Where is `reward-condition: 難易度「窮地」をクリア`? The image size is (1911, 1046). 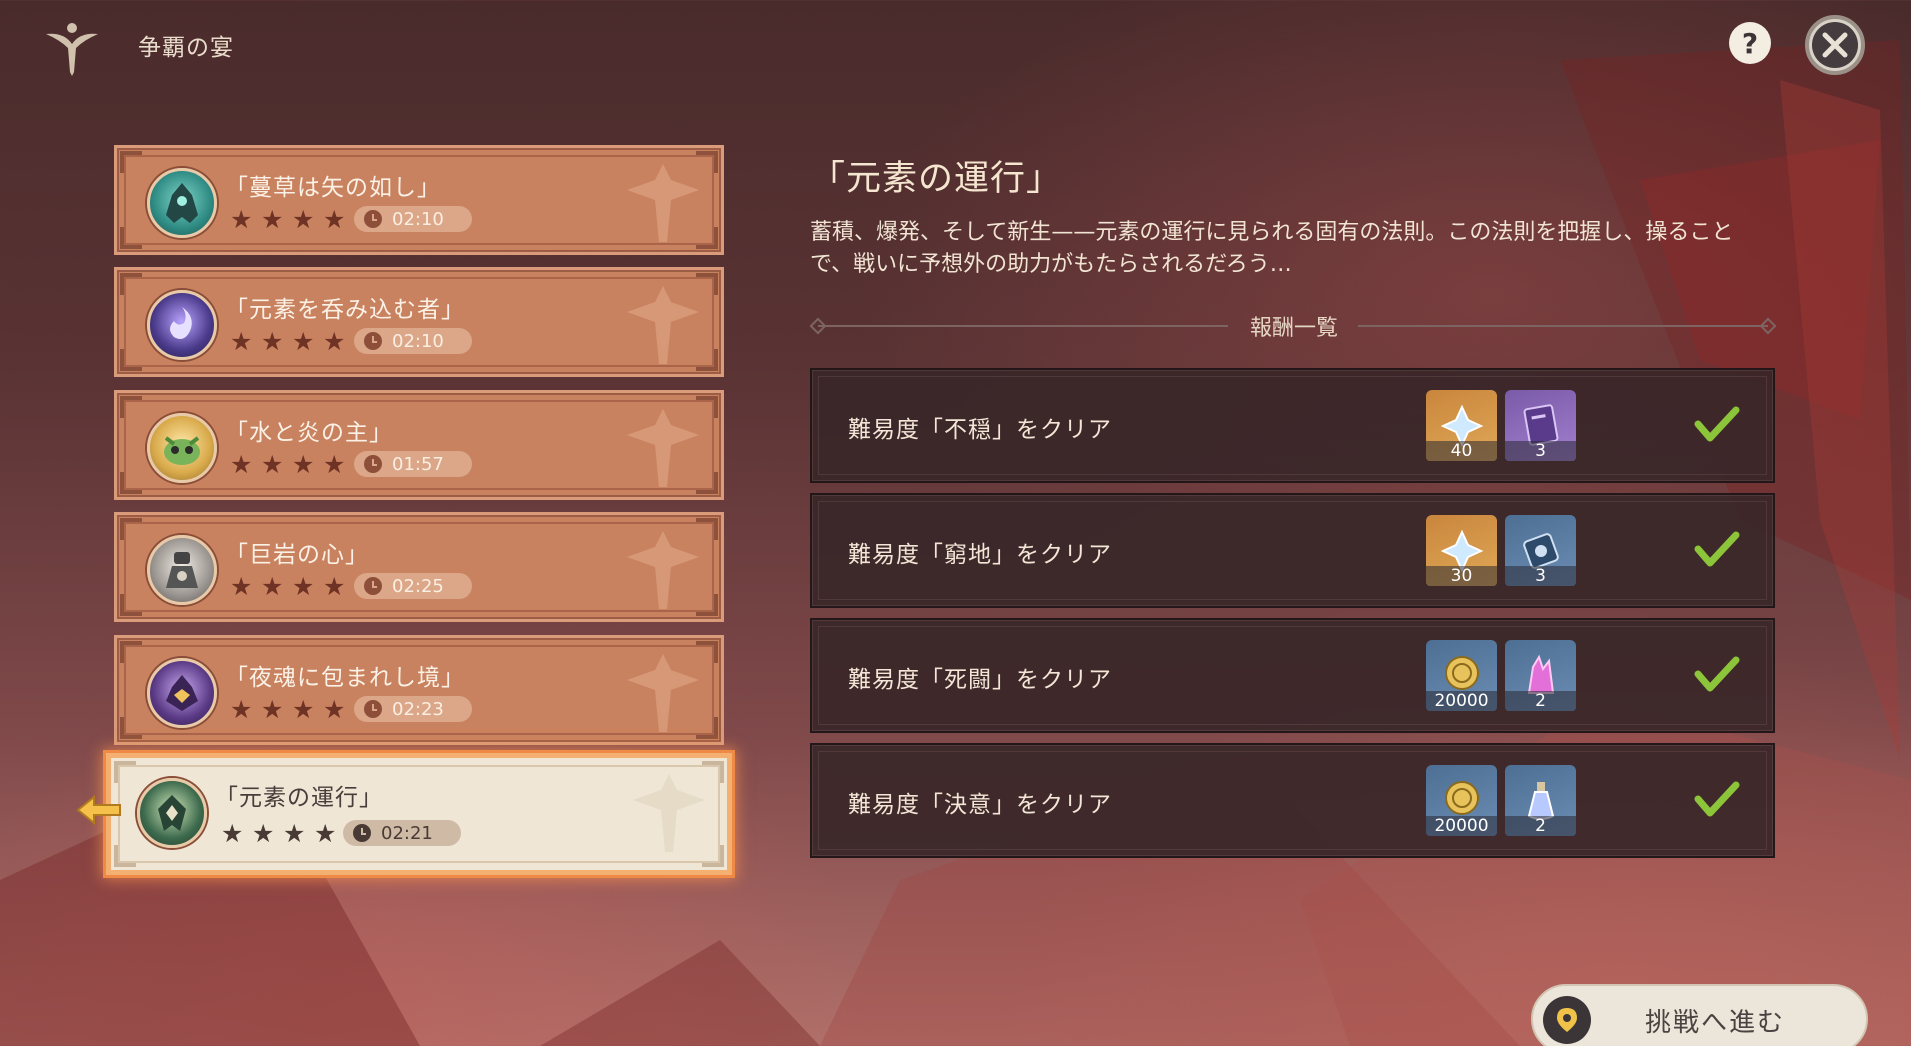
reward-condition: 難易度「窮地」をクリア is located at coordinates (980, 555).